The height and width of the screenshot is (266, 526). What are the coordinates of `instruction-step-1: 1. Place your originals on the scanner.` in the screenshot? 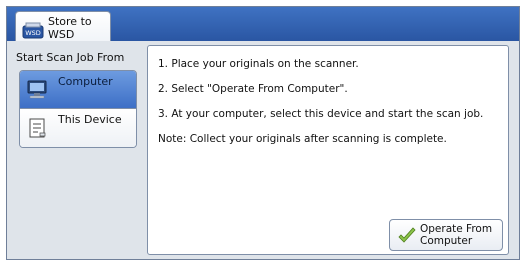 It's located at (258, 64).